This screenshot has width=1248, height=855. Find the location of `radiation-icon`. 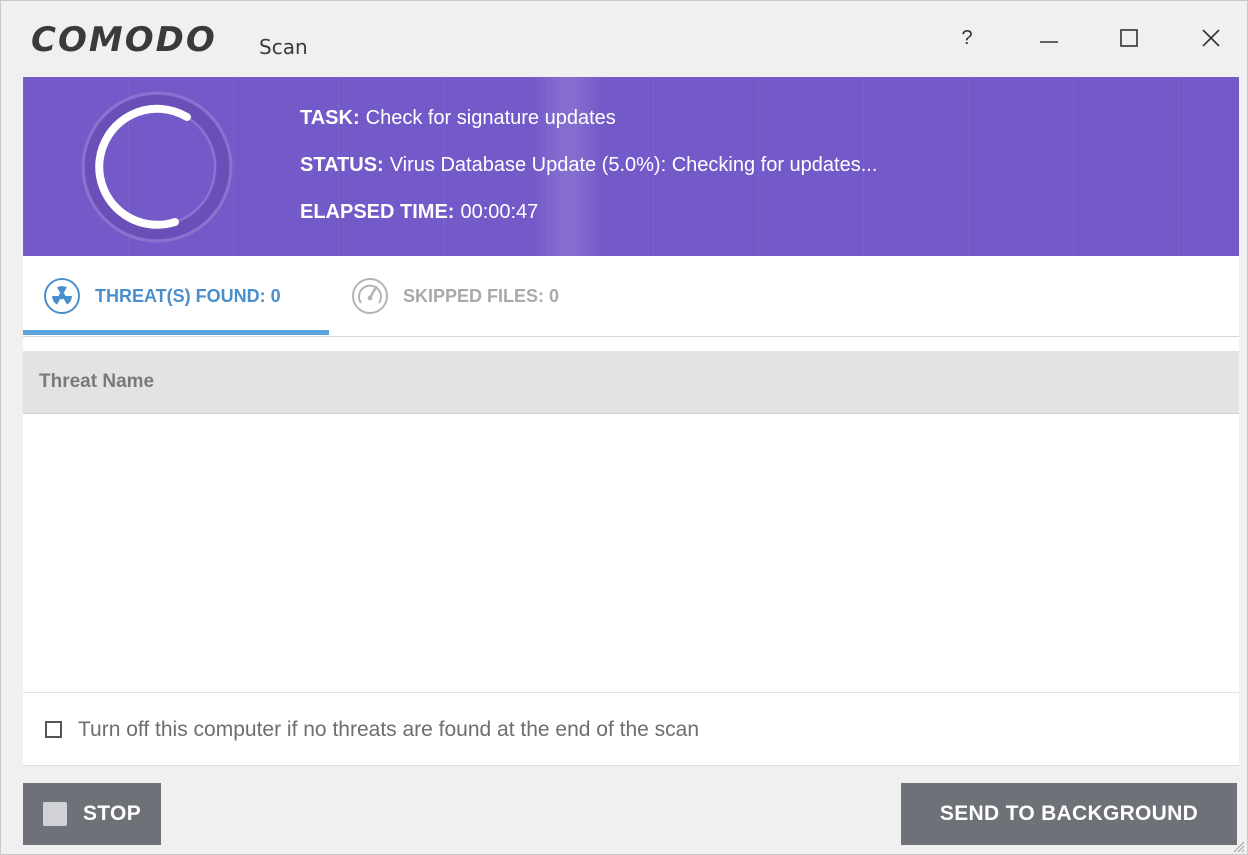

radiation-icon is located at coordinates (62, 296).